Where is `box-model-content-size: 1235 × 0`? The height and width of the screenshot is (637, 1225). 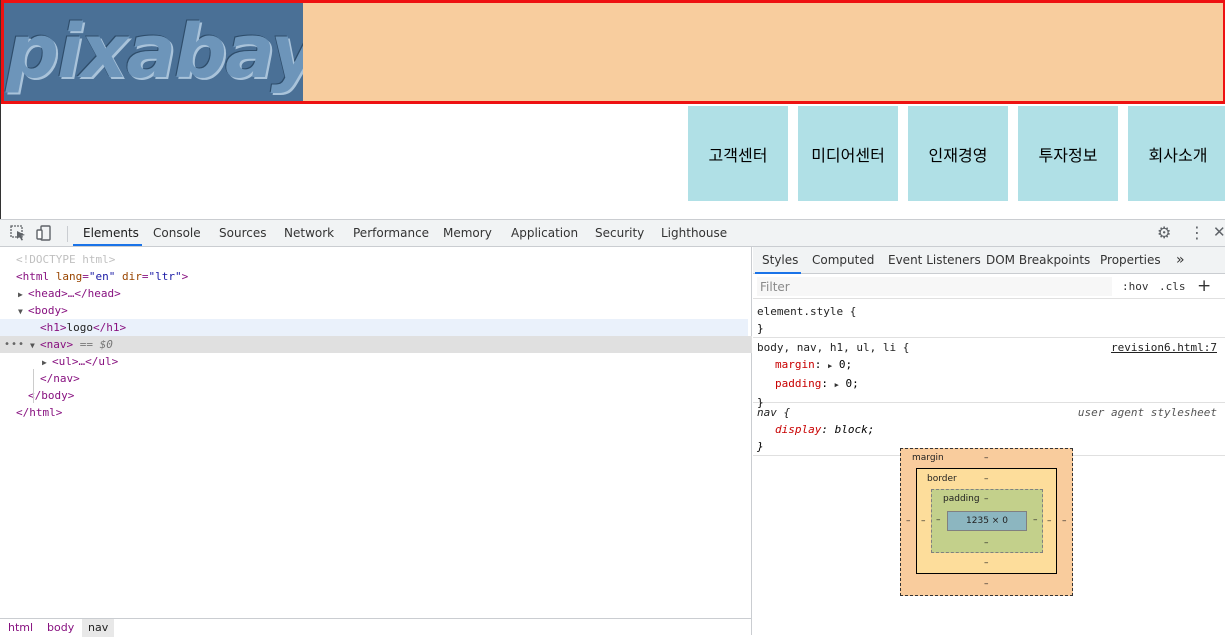 box-model-content-size: 1235 × 0 is located at coordinates (987, 521).